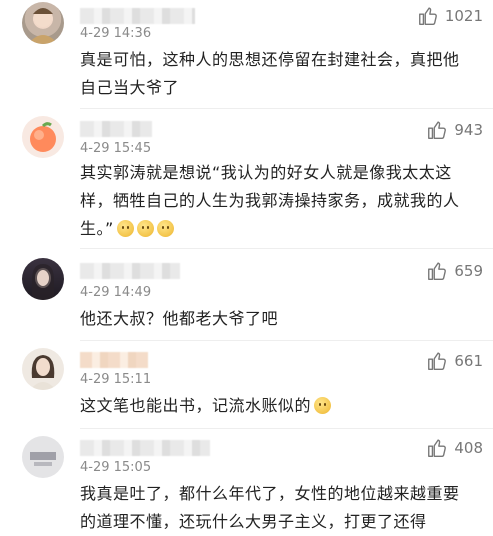 This screenshot has height=536, width=493. I want to click on like-button: 408, so click(454, 448).